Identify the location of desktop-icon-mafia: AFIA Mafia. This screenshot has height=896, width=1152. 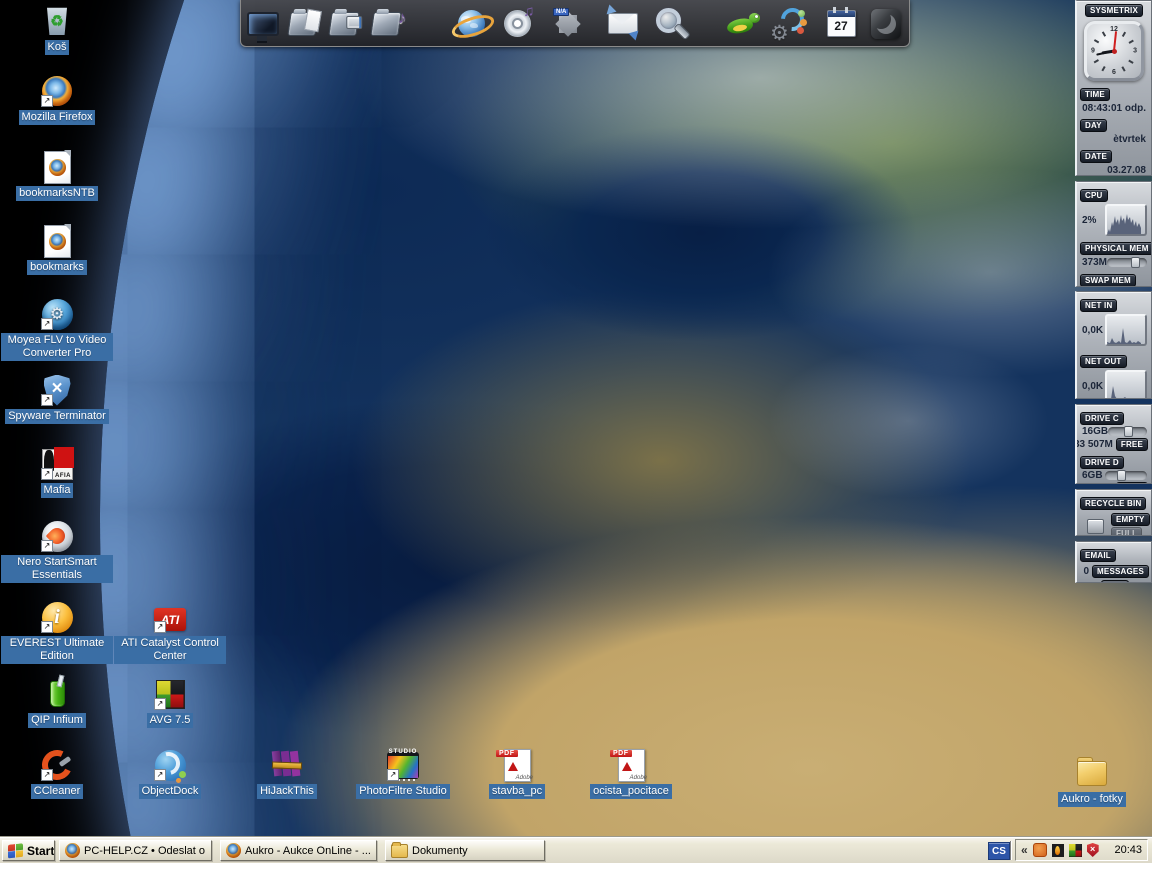
(57, 472).